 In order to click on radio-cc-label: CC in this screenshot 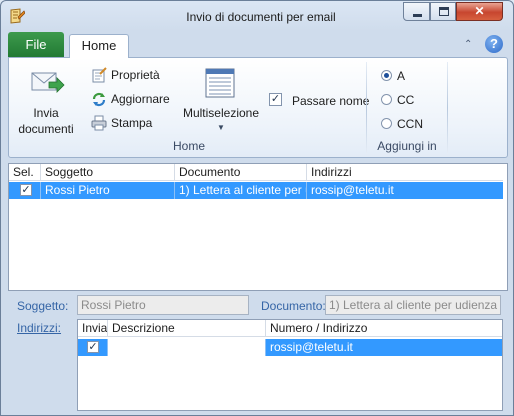, I will do `click(406, 100)`.